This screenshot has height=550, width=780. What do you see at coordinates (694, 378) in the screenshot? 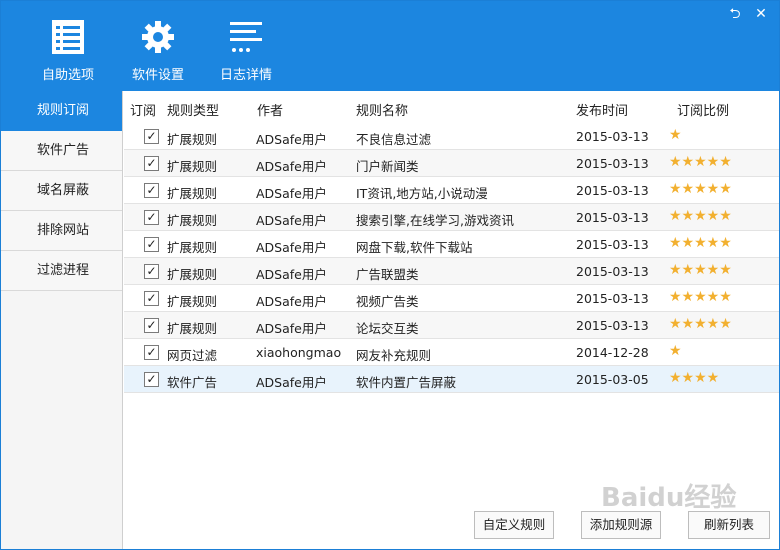
I see `rating-stars: ★★★★` at bounding box center [694, 378].